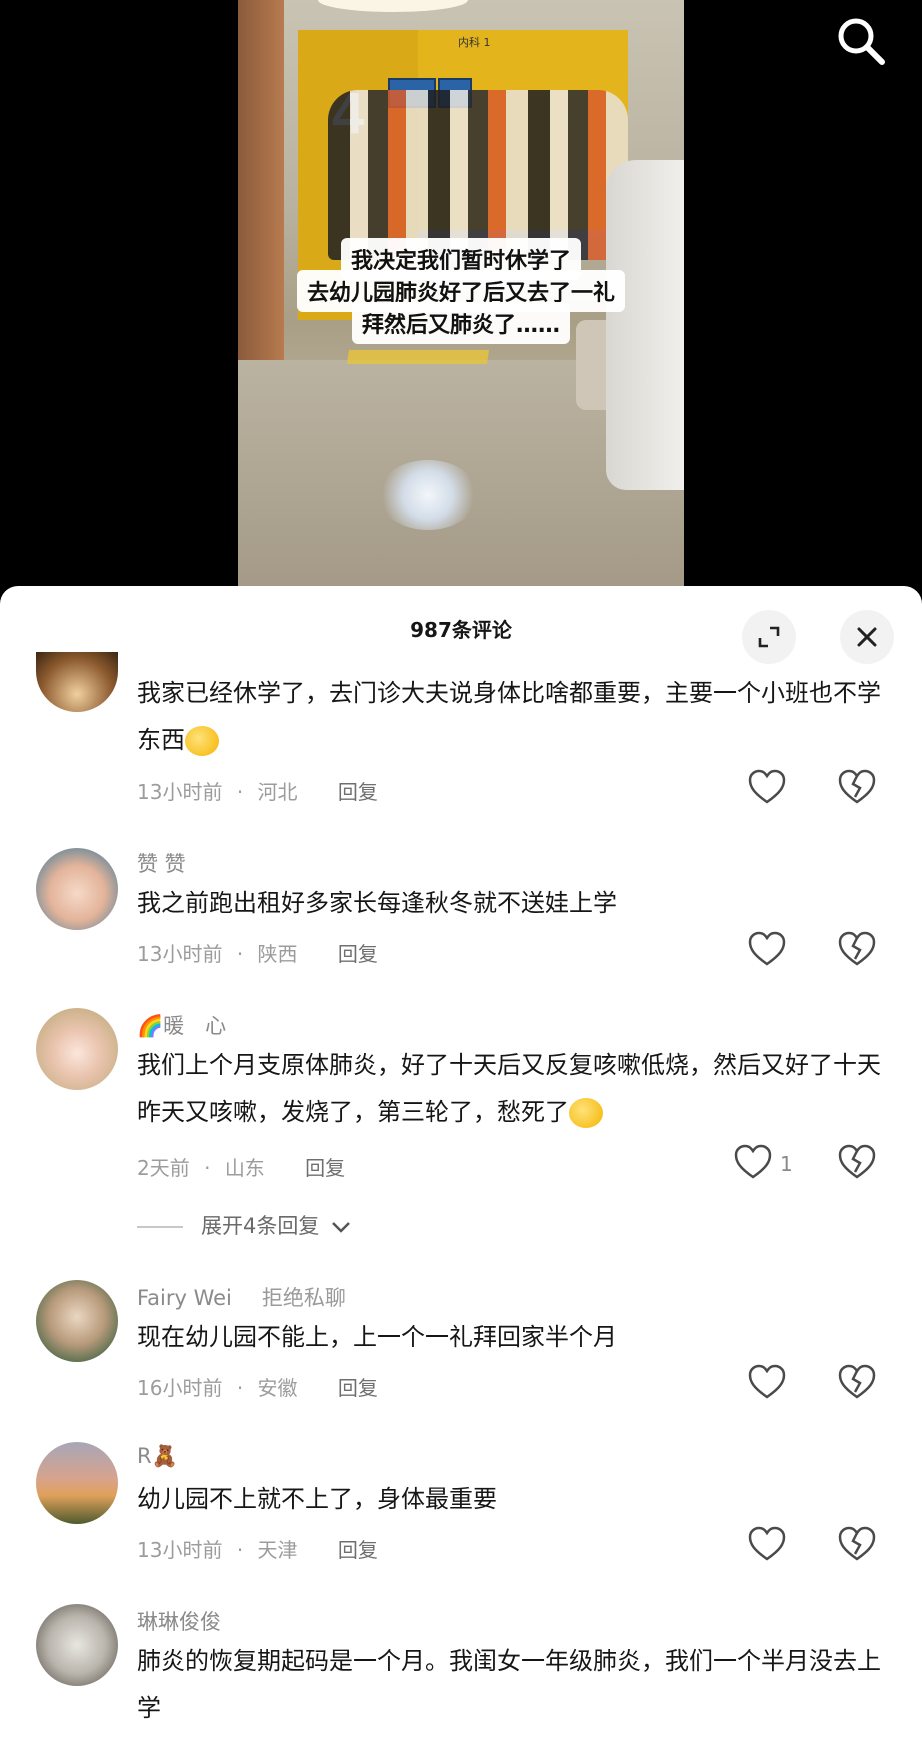 The width and height of the screenshot is (922, 1747). Describe the element at coordinates (179, 1621) in the screenshot. I see `comment-username: 琳琳俊俊` at that location.